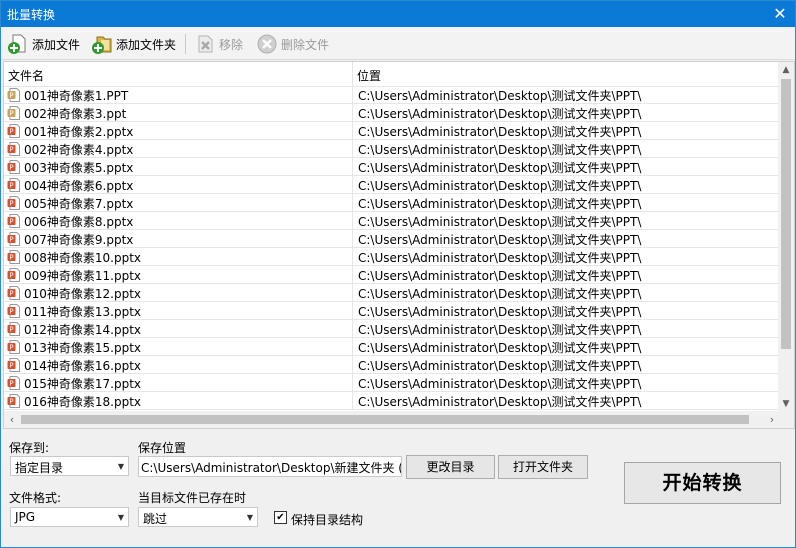 Image resolution: width=796 pixels, height=548 pixels. I want to click on file-name-cell: 009神奇像素11.pptx, so click(83, 276).